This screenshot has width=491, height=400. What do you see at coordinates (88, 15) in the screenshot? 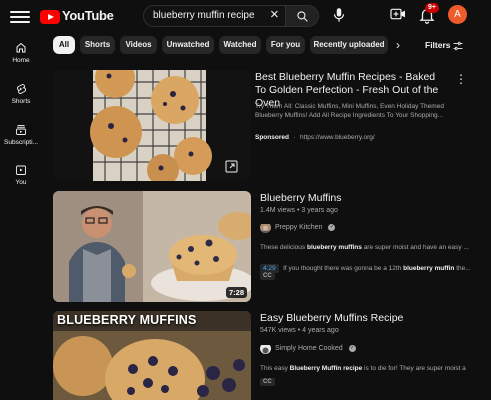
I see `youtube-logo-text: YouTube` at bounding box center [88, 15].